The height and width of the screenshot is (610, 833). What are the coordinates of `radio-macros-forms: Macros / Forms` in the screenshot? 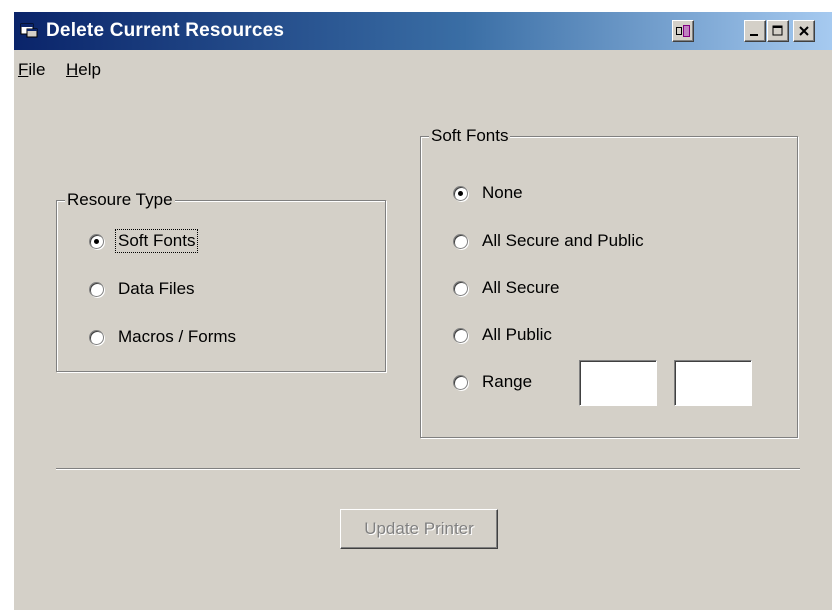 It's located at (163, 337).